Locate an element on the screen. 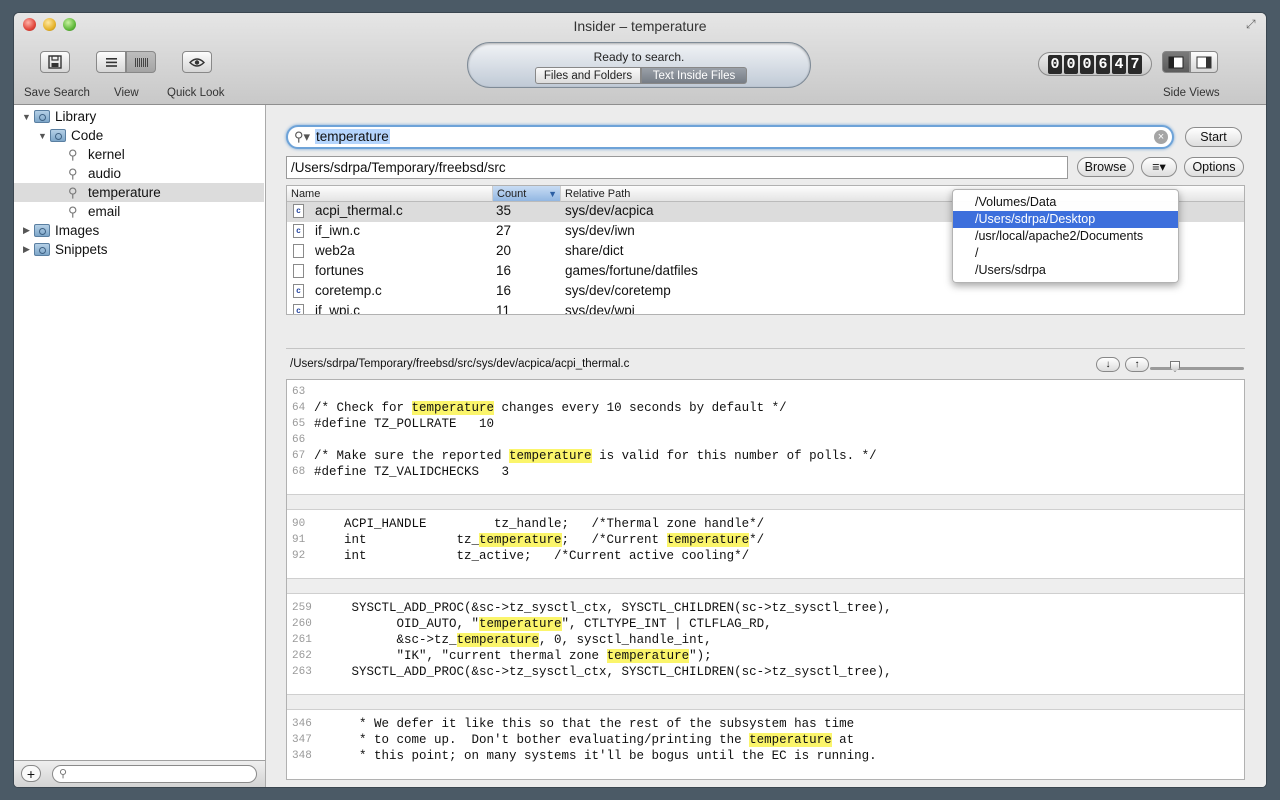  add-button: + is located at coordinates (31, 773).